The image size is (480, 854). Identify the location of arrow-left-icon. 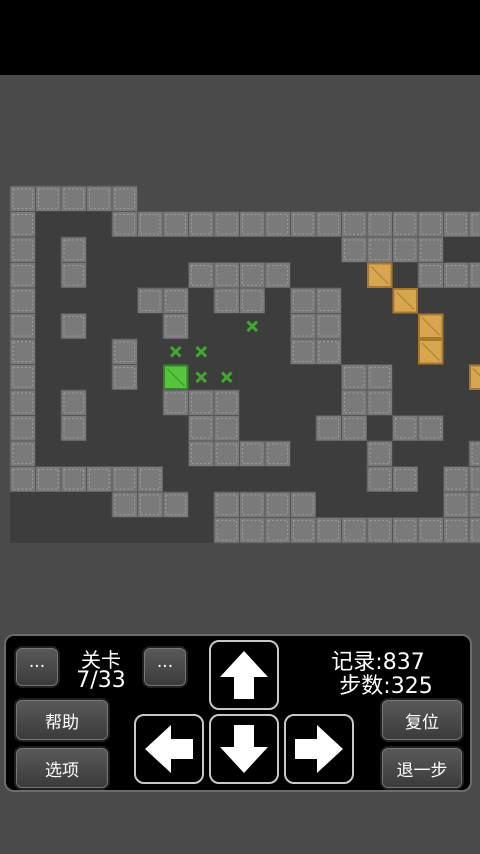
(169, 749).